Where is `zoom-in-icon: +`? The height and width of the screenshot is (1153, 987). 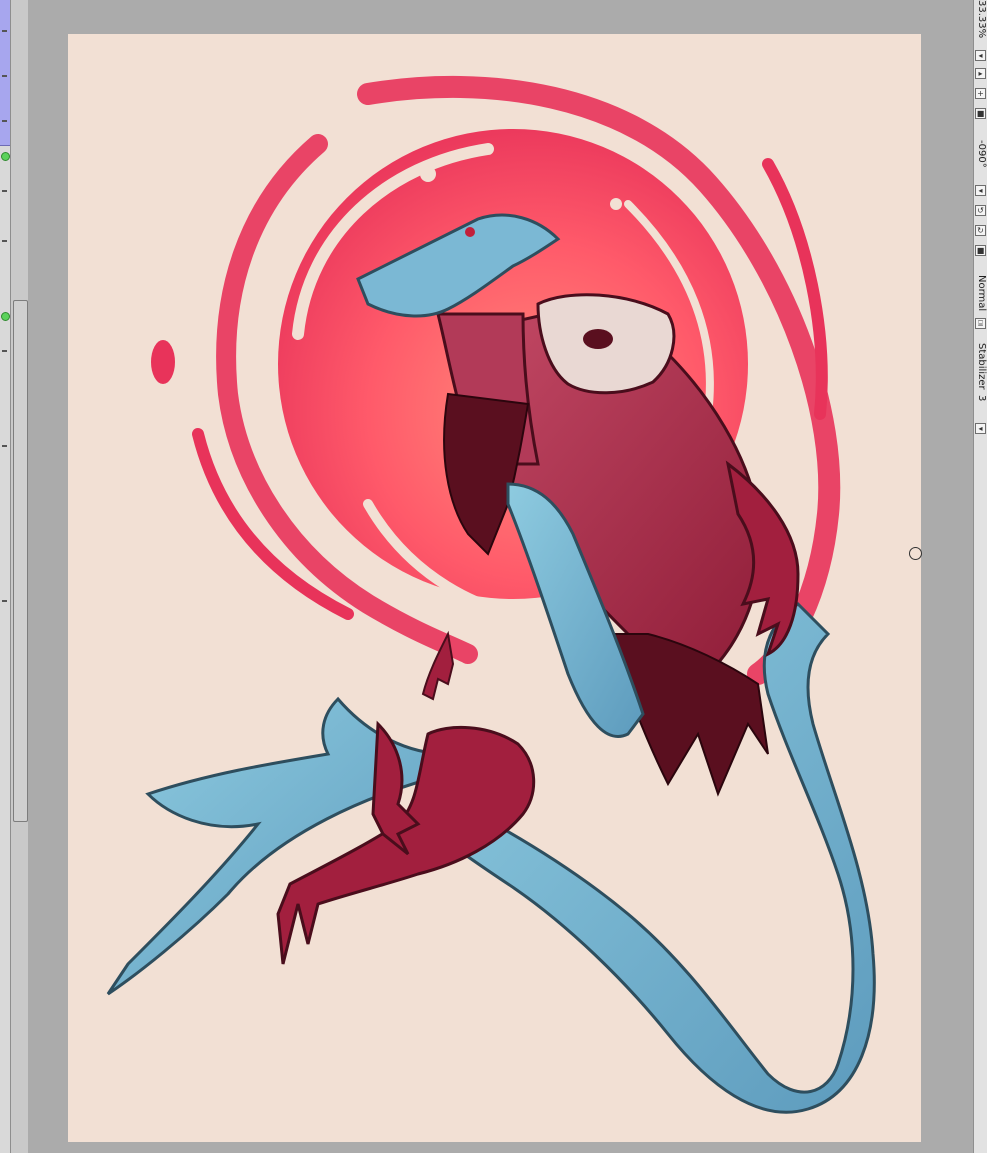
zoom-in-icon: + is located at coordinates (980, 93).